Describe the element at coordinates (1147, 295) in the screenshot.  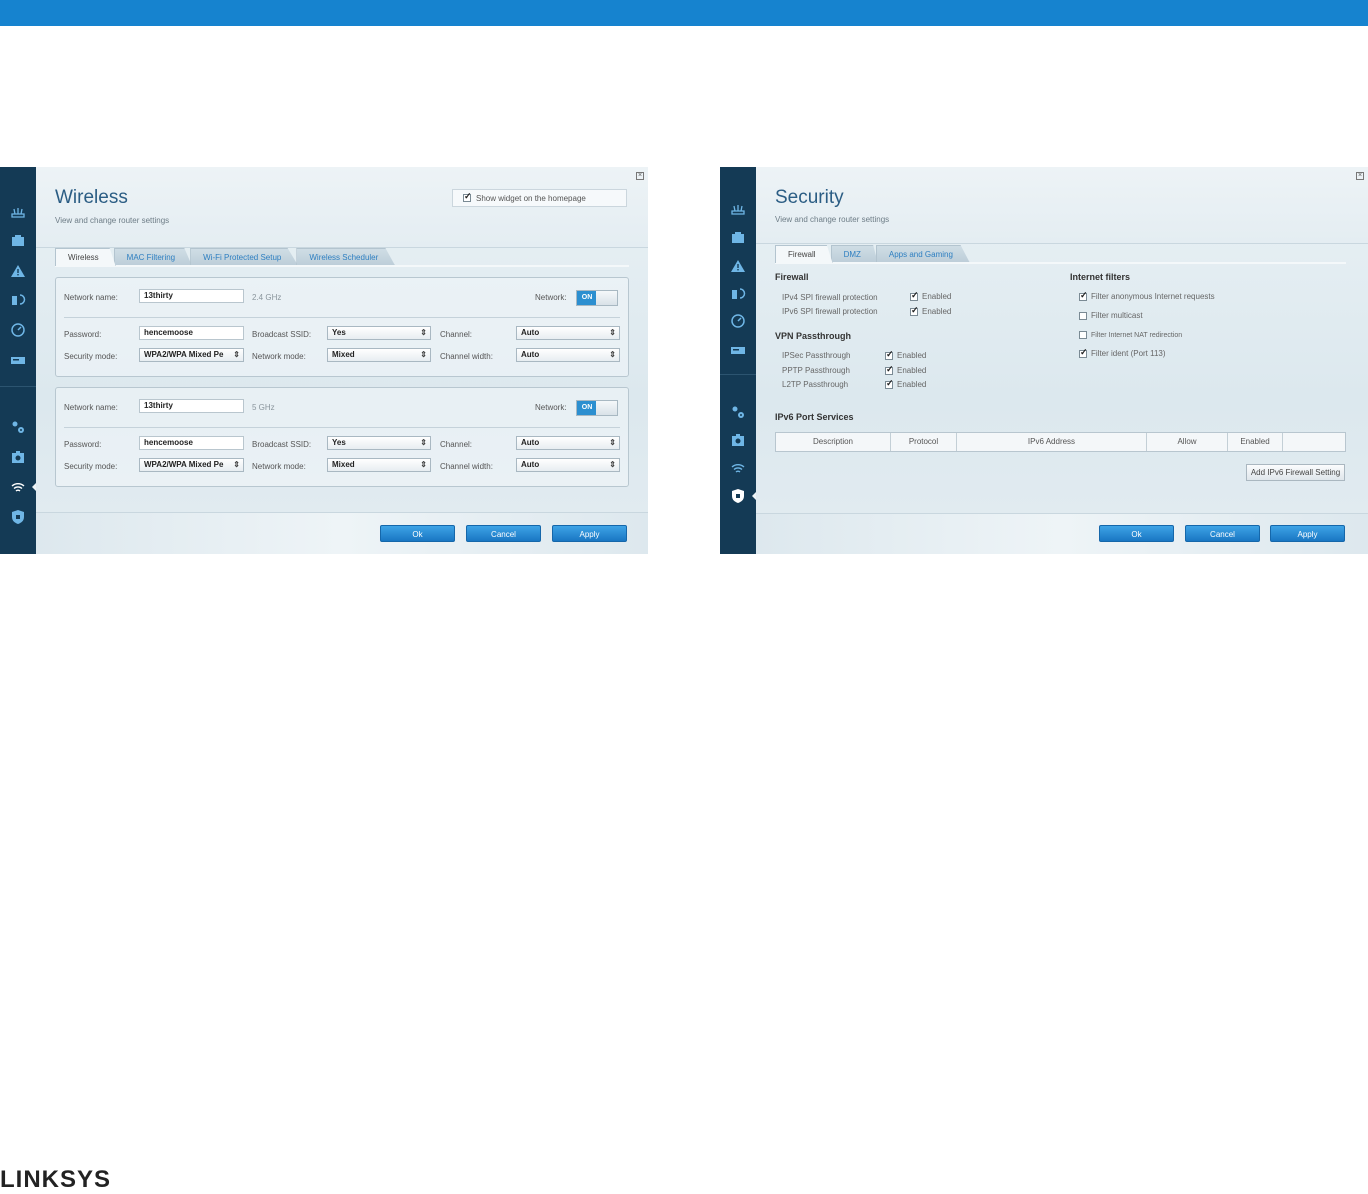
I see `filter-anonymous-checkbox: Filter anonymous Internet requests` at that location.